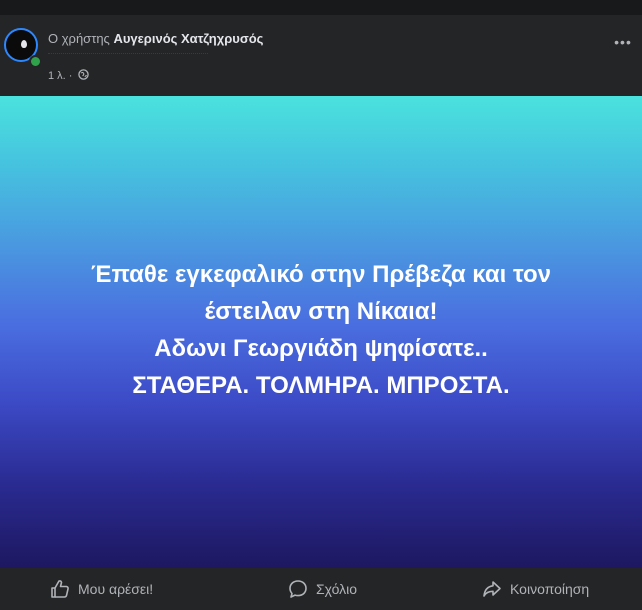  Describe the element at coordinates (35, 61) in the screenshot. I see `online-status-indicator` at that location.